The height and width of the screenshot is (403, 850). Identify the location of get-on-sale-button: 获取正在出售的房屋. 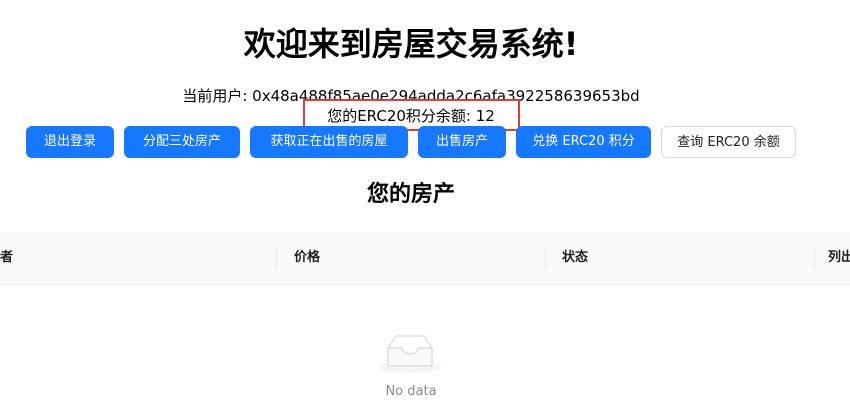
(329, 142).